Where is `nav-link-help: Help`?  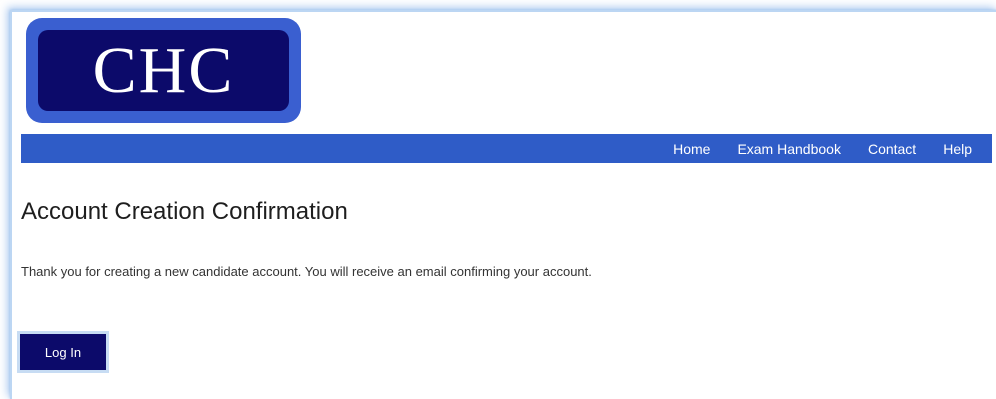
nav-link-help: Help is located at coordinates (957, 149).